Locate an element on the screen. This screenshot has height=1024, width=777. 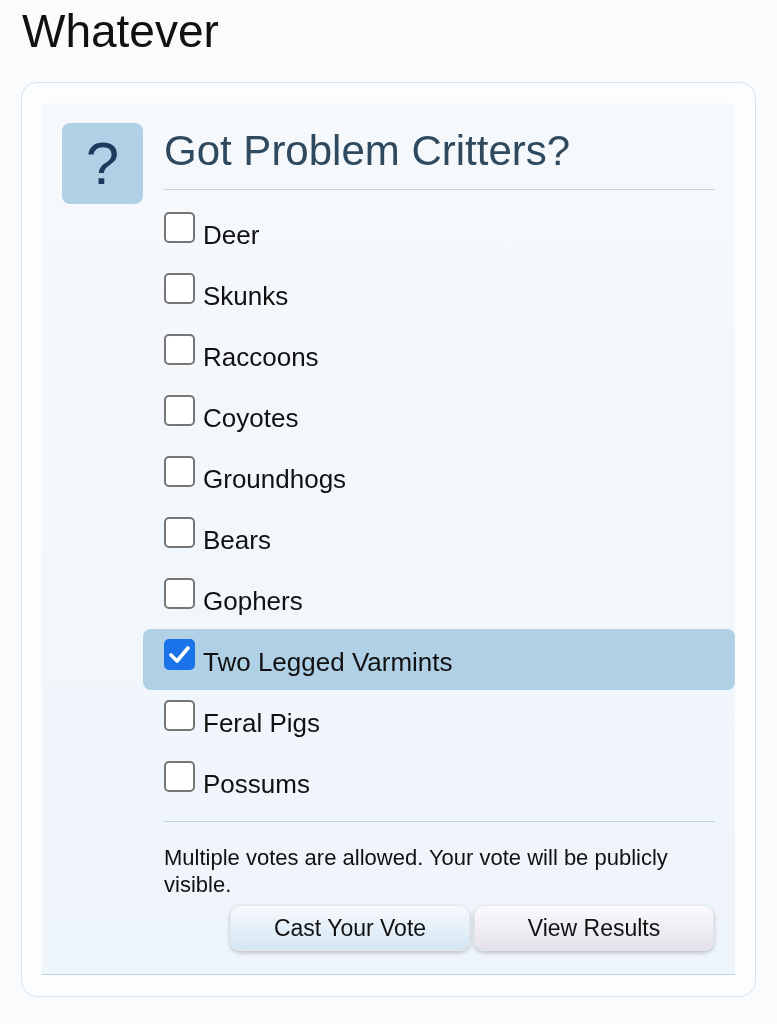
option-label: Bears is located at coordinates (237, 540).